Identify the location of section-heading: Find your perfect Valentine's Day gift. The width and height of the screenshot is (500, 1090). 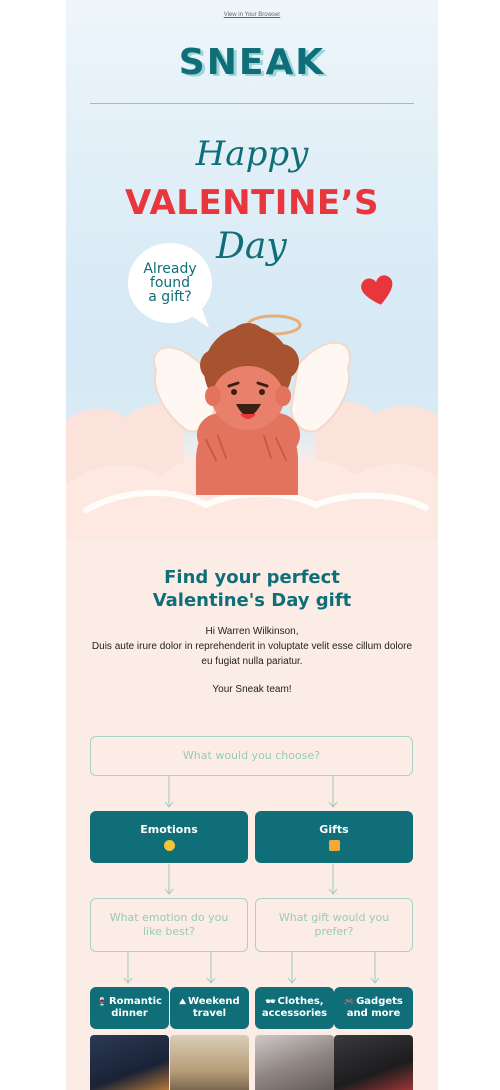
(252, 589).